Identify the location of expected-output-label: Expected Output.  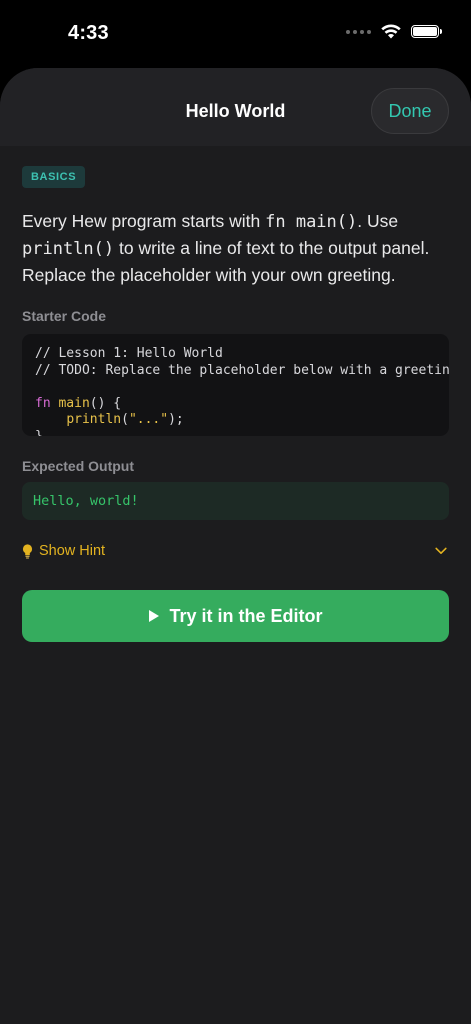
(78, 466).